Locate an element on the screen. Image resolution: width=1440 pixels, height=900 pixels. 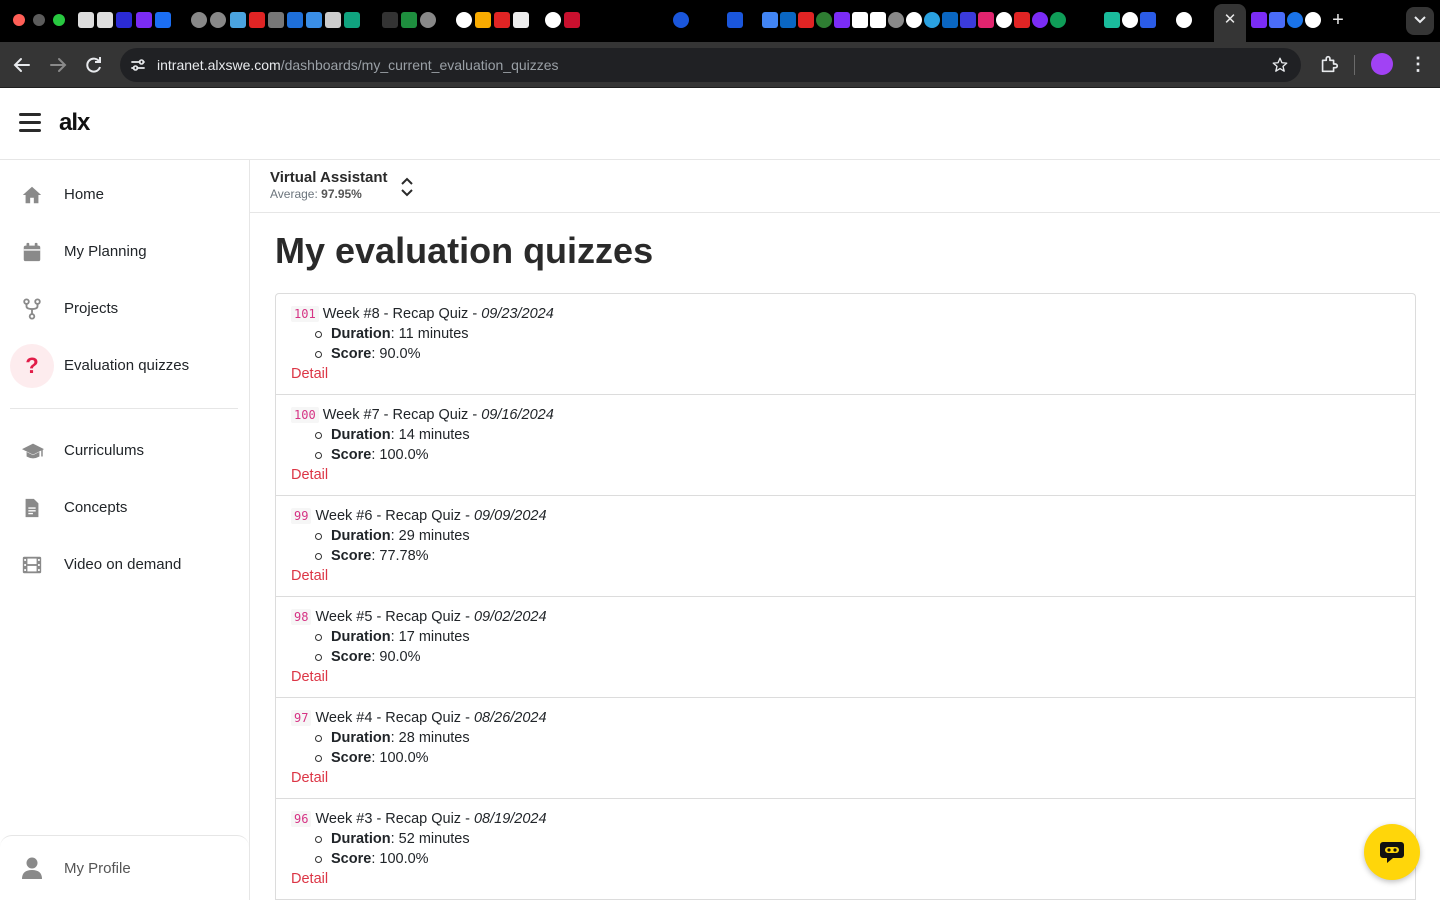
sidebar-item-home: Home is located at coordinates (124, 195).